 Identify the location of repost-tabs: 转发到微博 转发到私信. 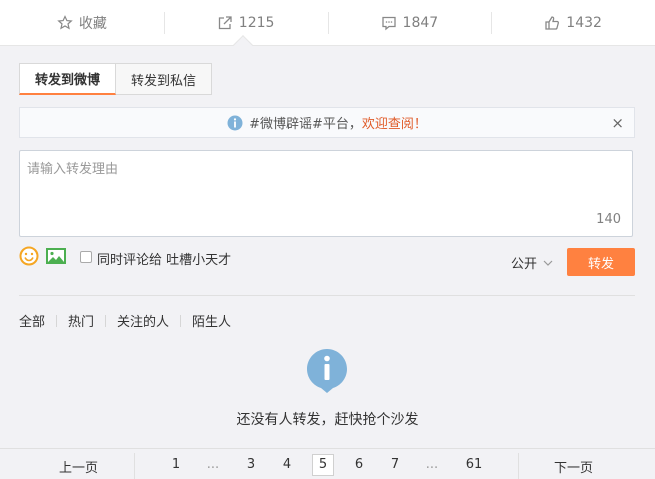
(116, 79).